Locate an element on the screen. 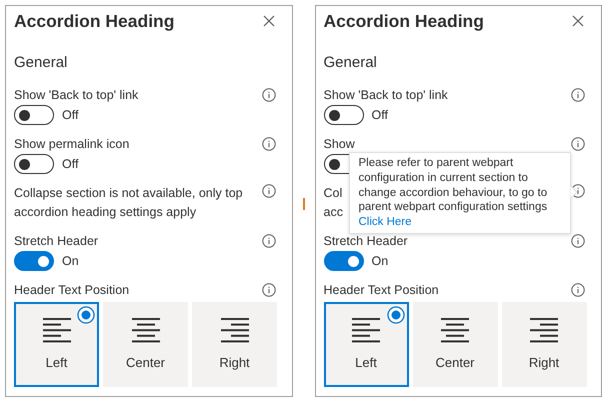 This screenshot has height=402, width=602. tooltip-text: Please refer to parent webpart configuration in current section to change accordion behaviour, to go to parent webpart configuration settings Click Here is located at coordinates (453, 193).